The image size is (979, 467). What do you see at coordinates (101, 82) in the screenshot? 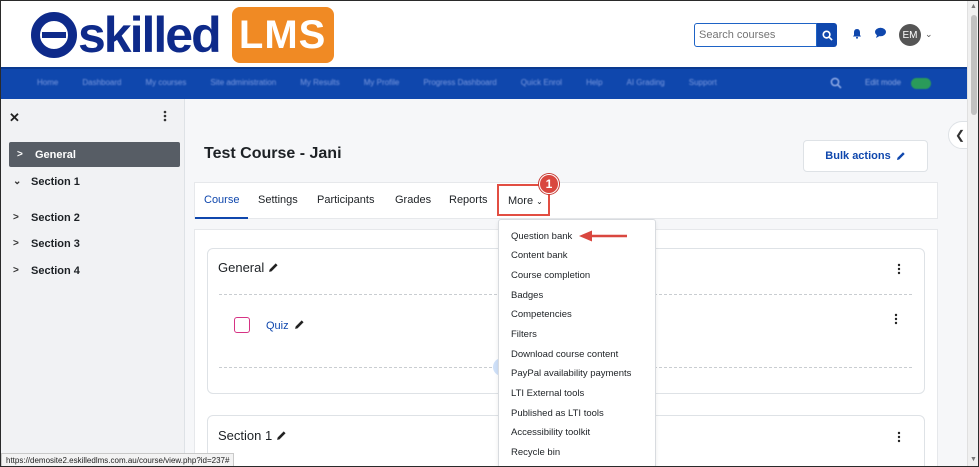
I see `nav-item-dashboard: Dashboard` at bounding box center [101, 82].